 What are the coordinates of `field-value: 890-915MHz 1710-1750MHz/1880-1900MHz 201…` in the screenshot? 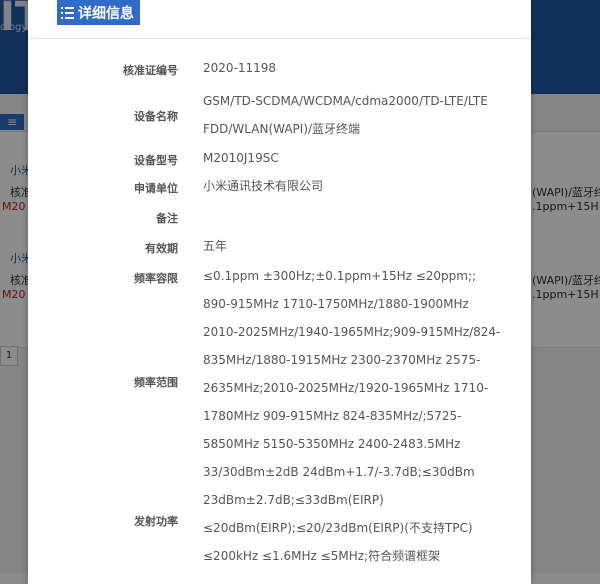 It's located at (353, 374).